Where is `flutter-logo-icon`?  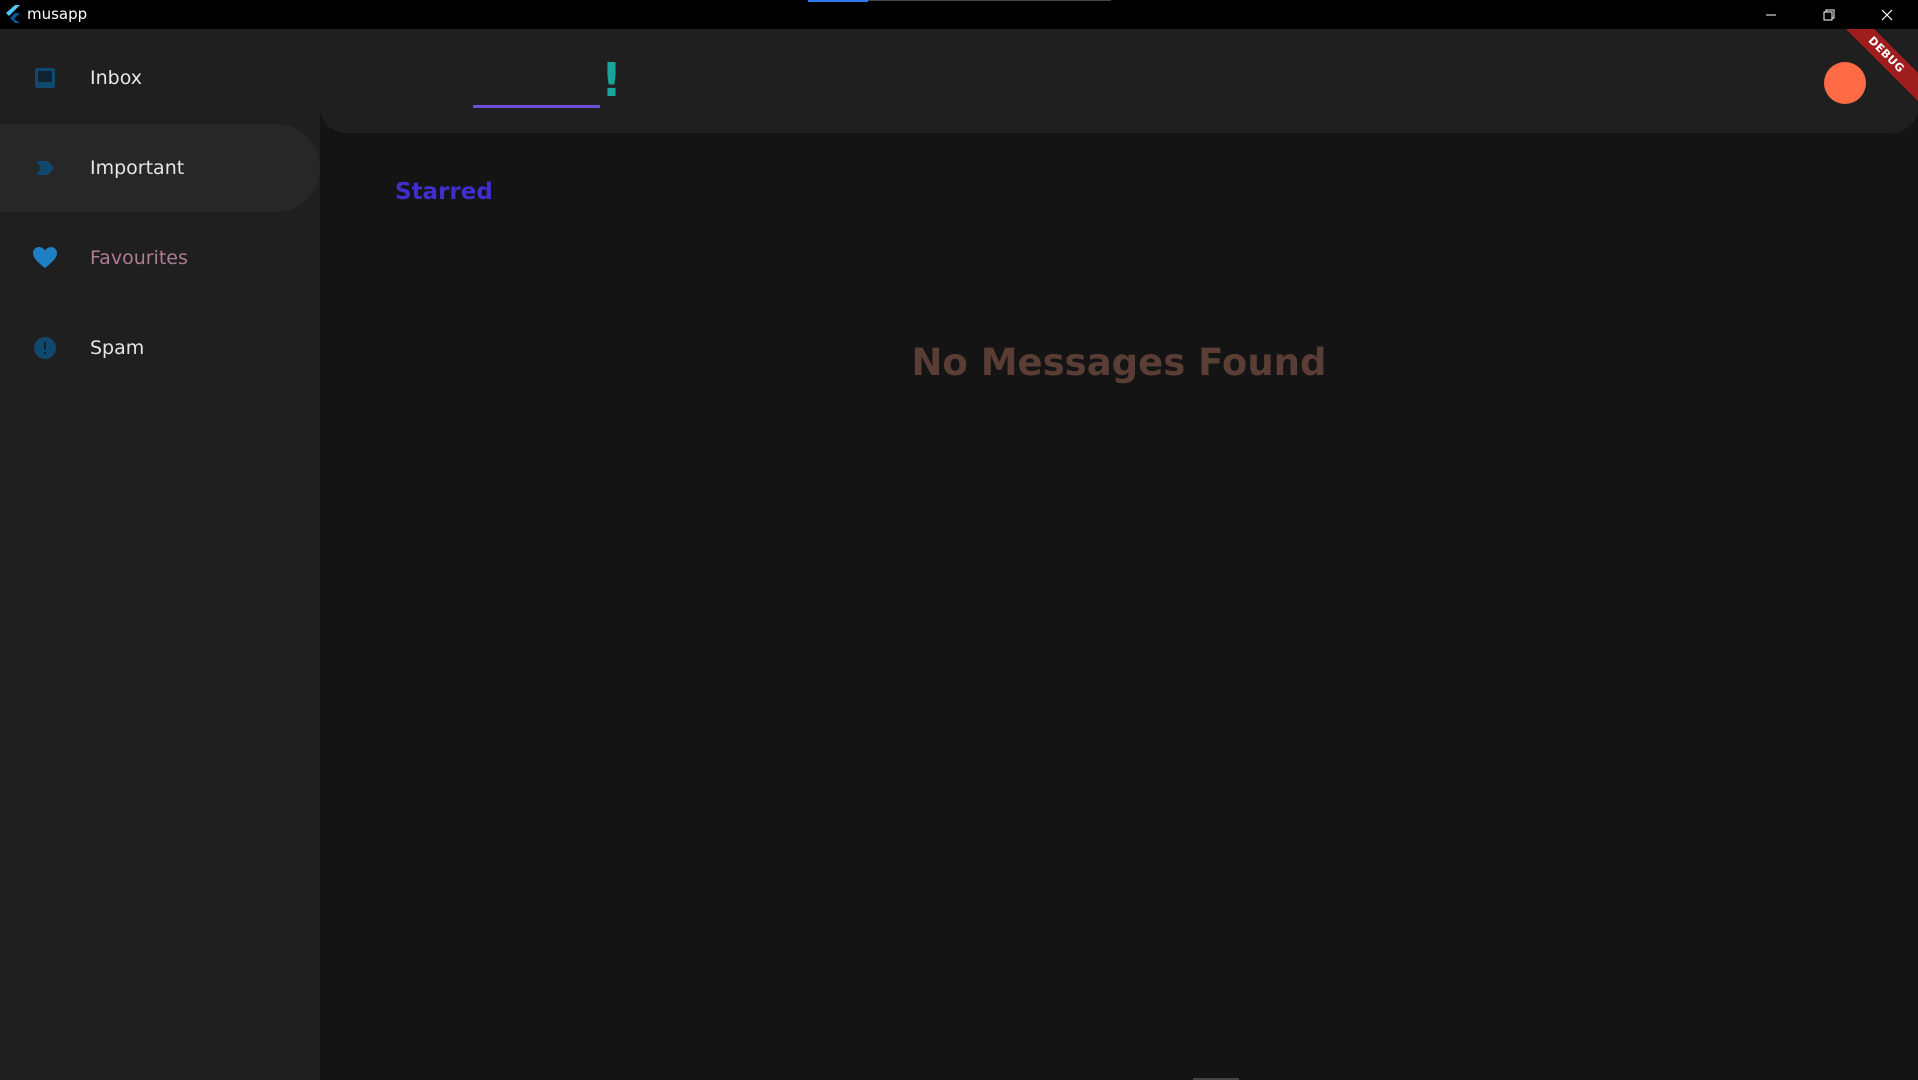 flutter-logo-icon is located at coordinates (13, 14).